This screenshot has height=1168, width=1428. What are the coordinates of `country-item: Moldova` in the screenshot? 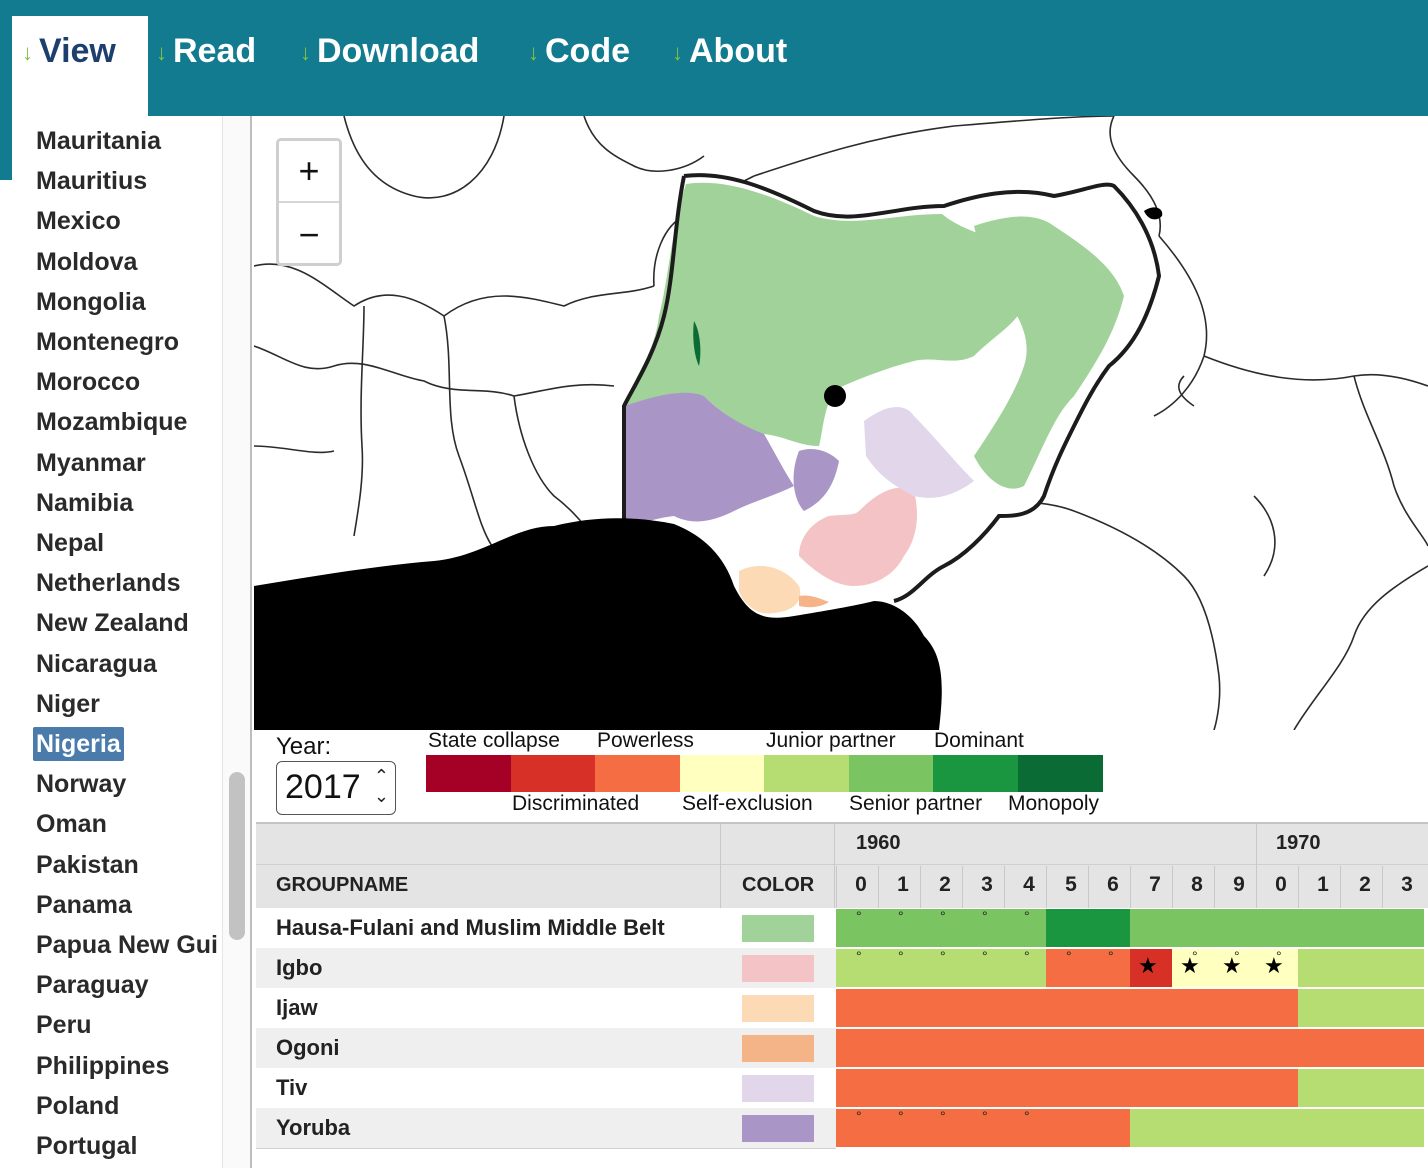 It's located at (86, 262).